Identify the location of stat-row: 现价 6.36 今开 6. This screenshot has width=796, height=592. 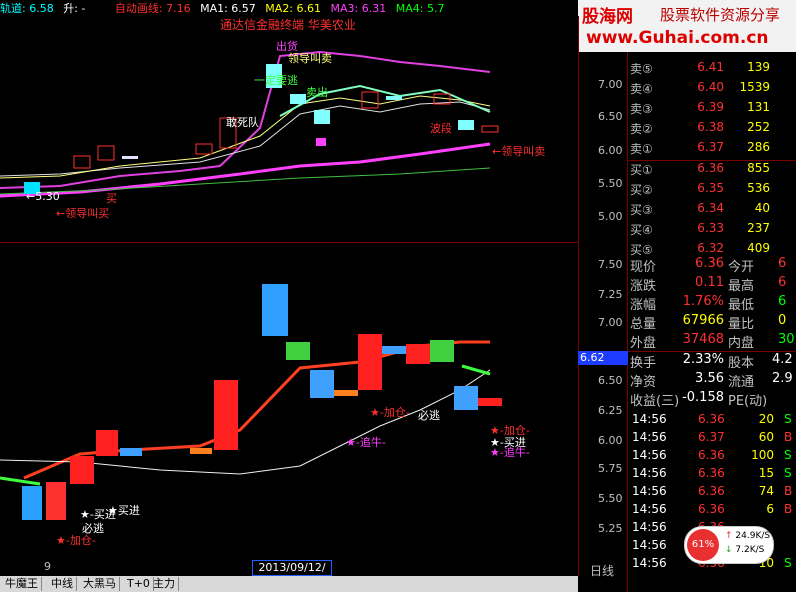
(712, 265).